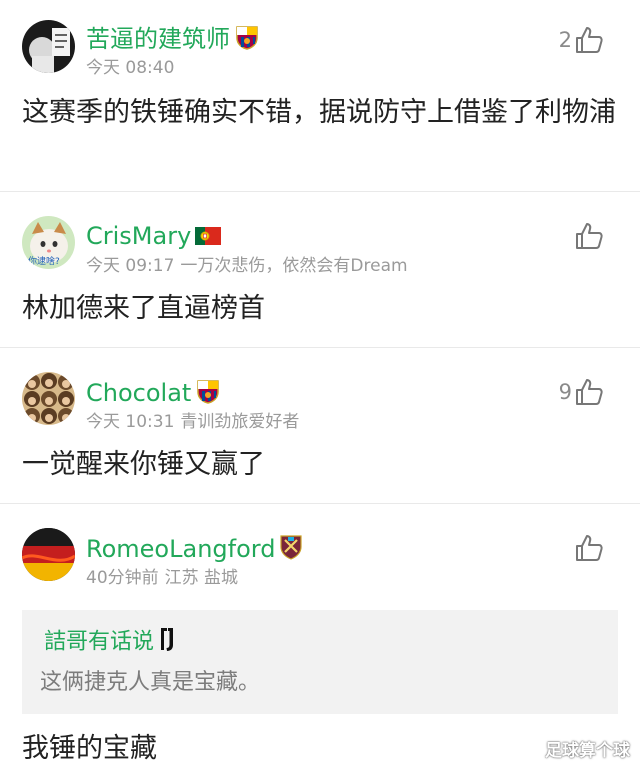 Image resolution: width=640 pixels, height=769 pixels. I want to click on username: RomeoLangford, so click(194, 550).